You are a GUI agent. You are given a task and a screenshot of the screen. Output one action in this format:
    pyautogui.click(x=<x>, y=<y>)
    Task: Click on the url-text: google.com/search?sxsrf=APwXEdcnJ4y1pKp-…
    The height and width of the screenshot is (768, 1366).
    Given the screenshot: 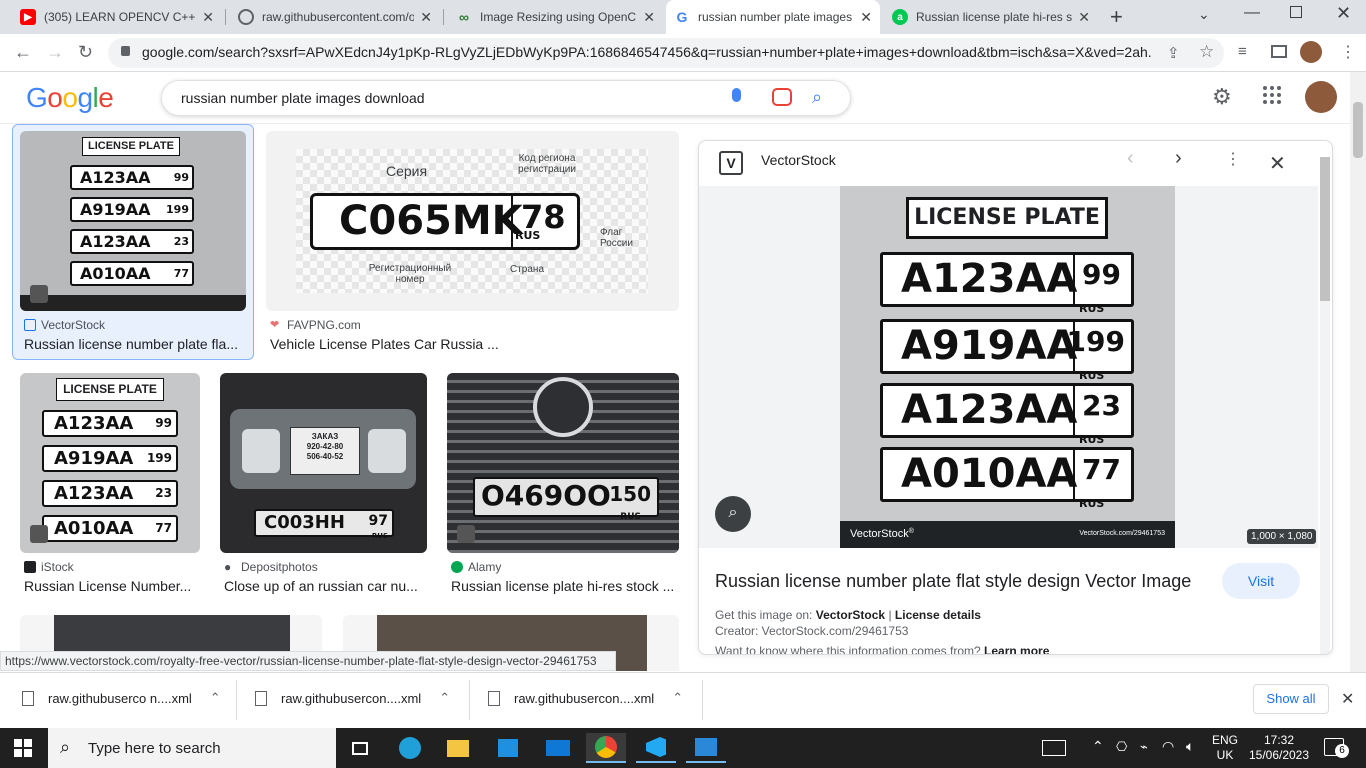 What is the action you would take?
    pyautogui.click(x=647, y=52)
    